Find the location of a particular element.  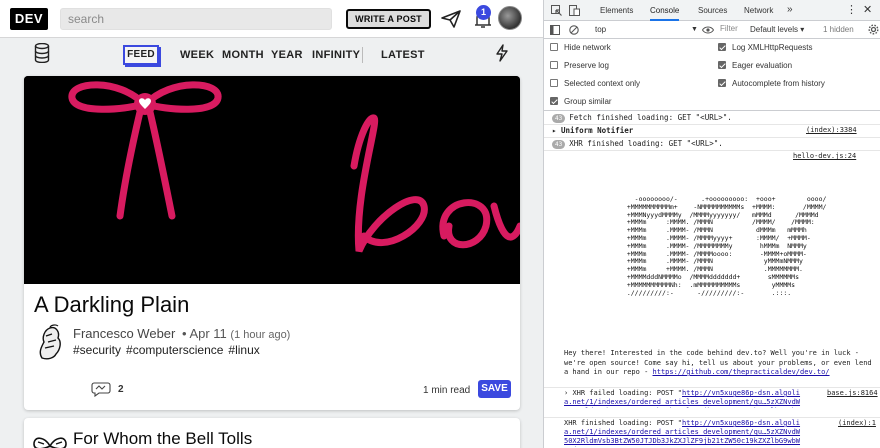

autocomplete-checkbox: Autocomplete from history is located at coordinates (771, 83).